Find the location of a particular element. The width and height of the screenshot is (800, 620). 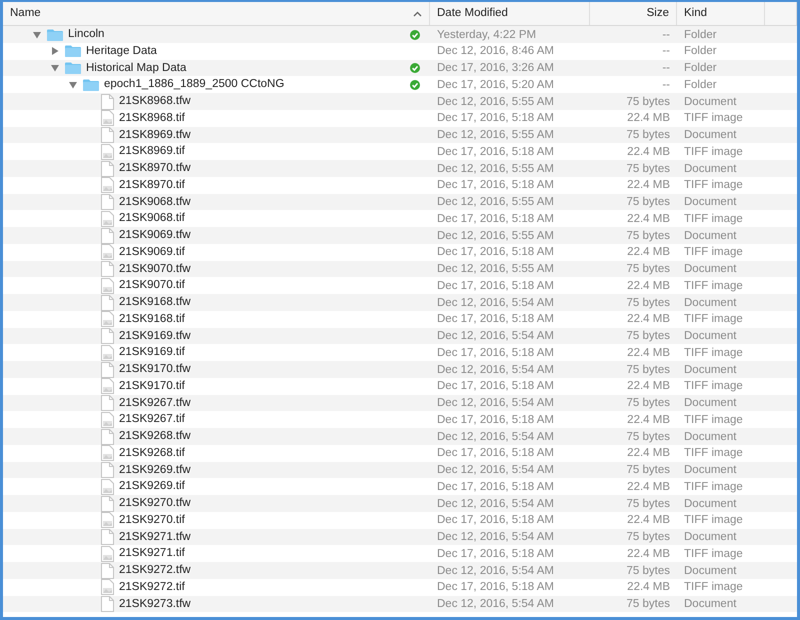

file-name: 21SK8970.tfw is located at coordinates (269, 169).